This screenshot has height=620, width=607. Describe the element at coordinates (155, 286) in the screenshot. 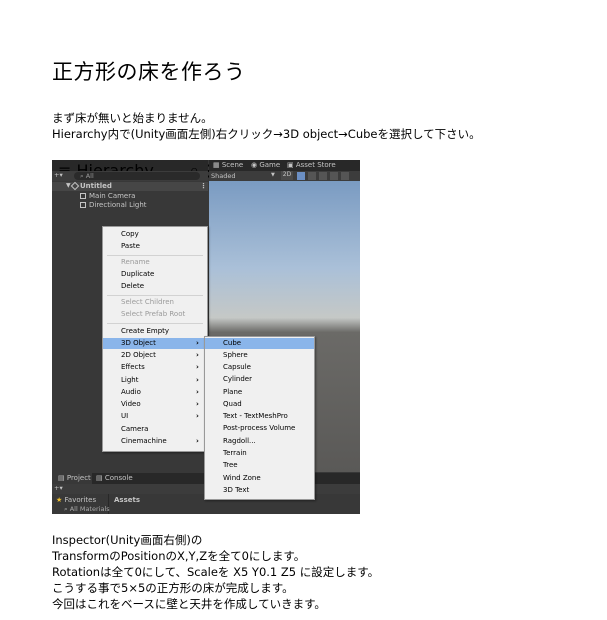

I see `menu-item-delete: Delete` at that location.